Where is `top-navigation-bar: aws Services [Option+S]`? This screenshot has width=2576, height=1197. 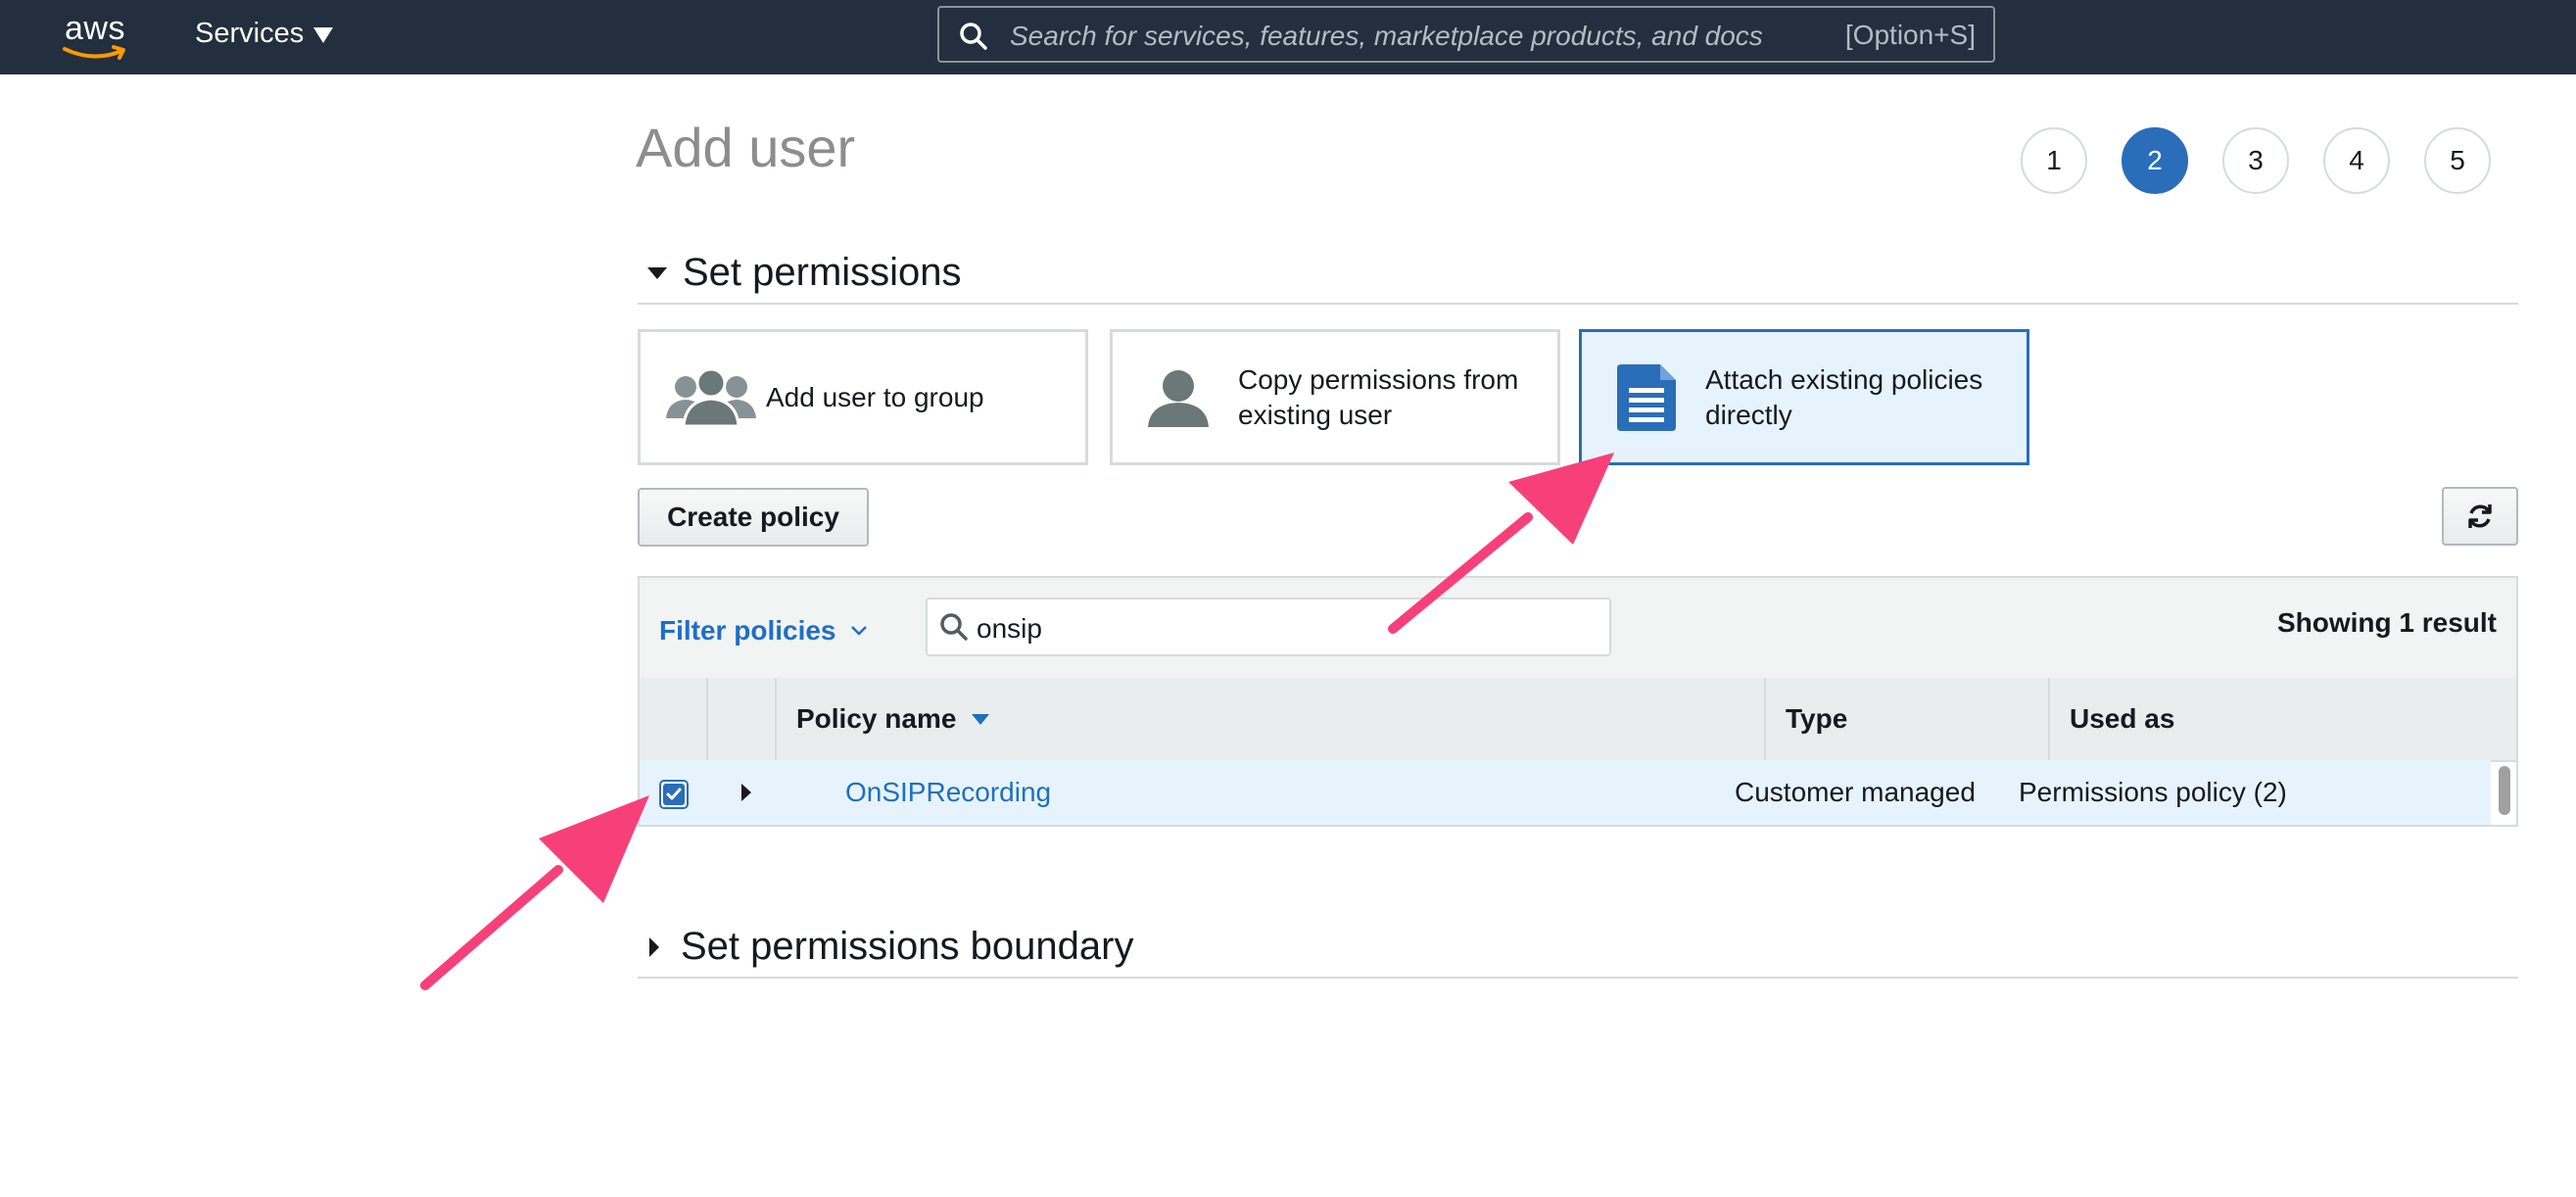 top-navigation-bar: aws Services [Option+S] is located at coordinates (1288, 37).